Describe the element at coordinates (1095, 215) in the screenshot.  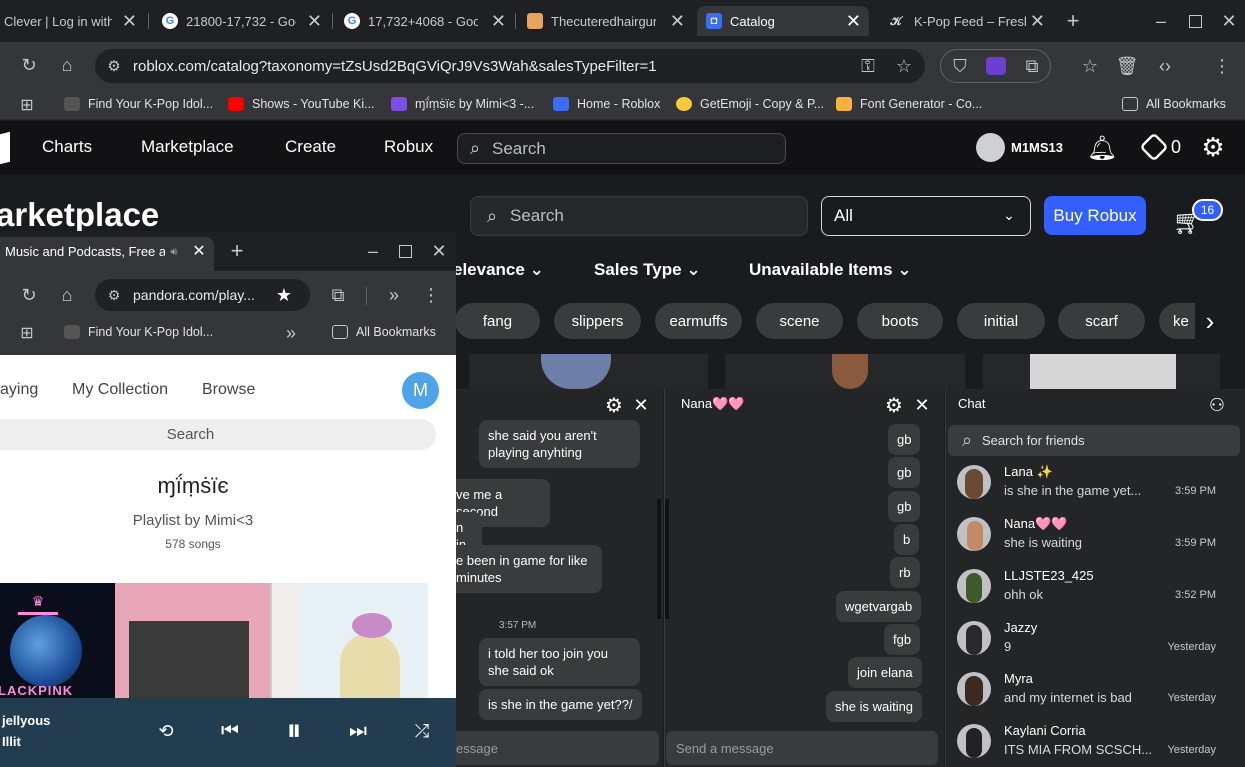
I see `buy-robux-button: Buy Robux` at that location.